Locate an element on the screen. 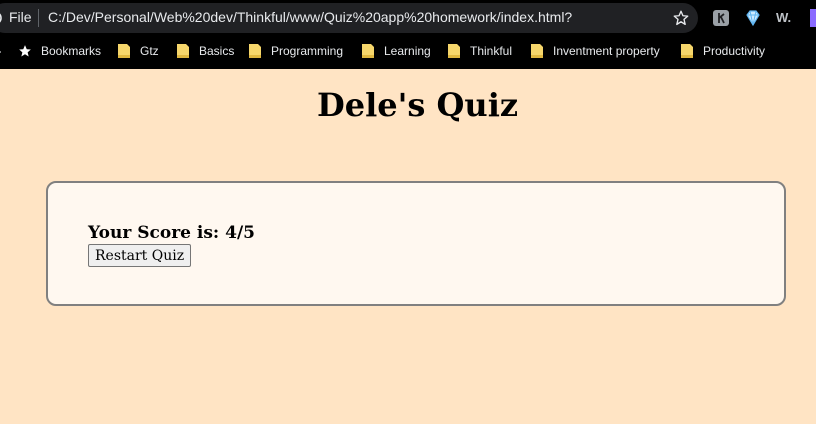 The height and width of the screenshot is (424, 816). bookmark-folder-learning: Learning is located at coordinates (396, 51).